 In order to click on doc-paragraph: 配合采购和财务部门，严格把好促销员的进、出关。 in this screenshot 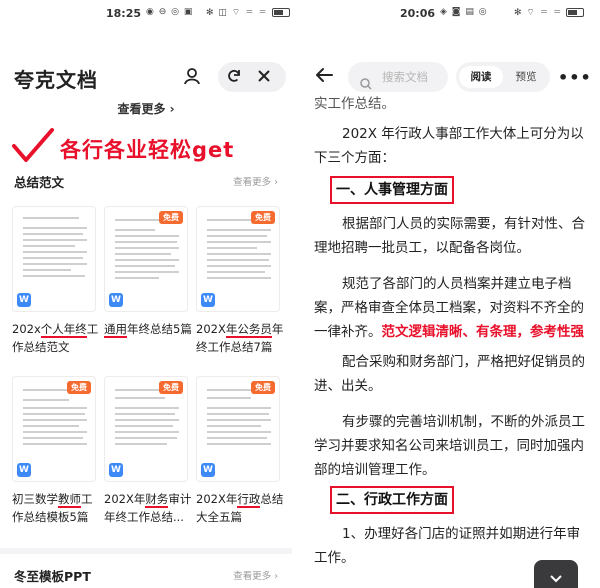, I will do `click(449, 374)`.